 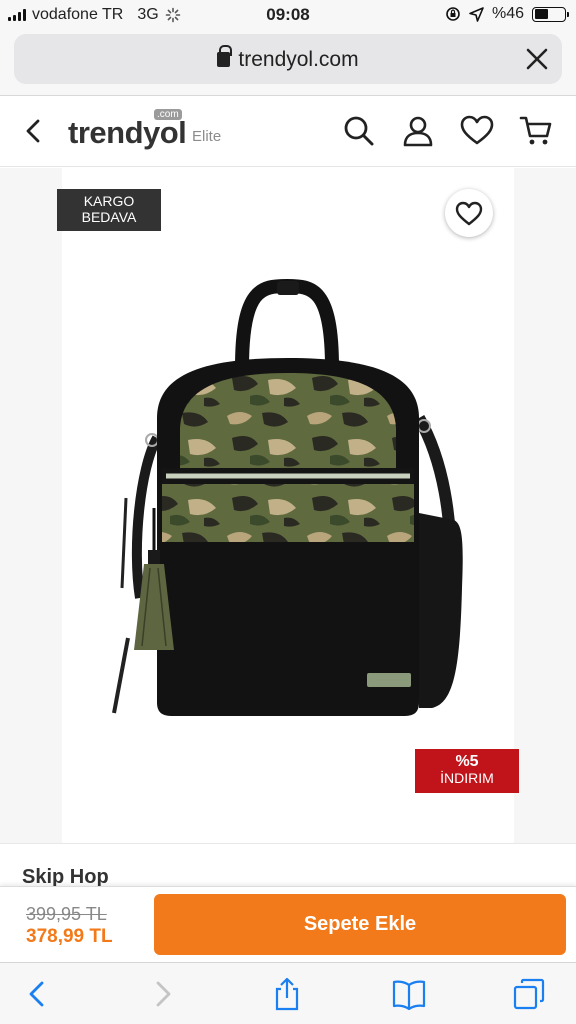 I want to click on status-right: %46, so click(x=507, y=14).